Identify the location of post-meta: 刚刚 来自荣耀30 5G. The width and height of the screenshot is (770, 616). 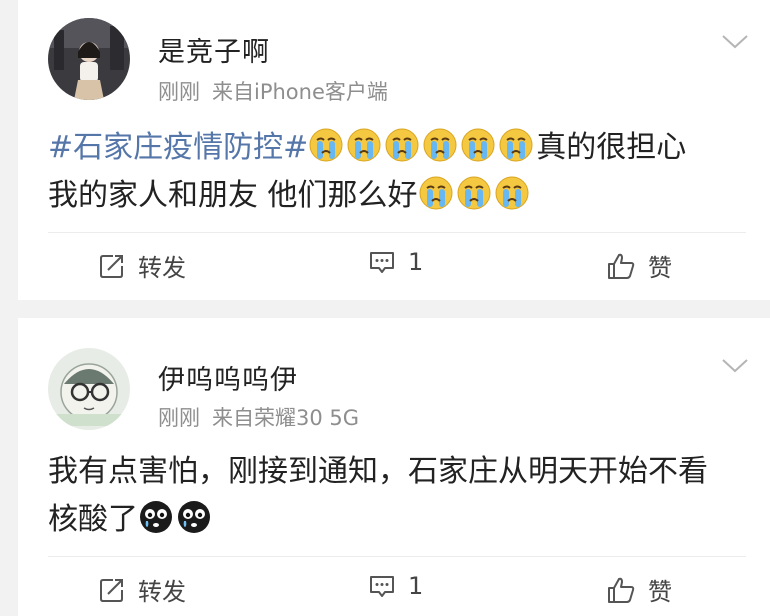
(258, 417).